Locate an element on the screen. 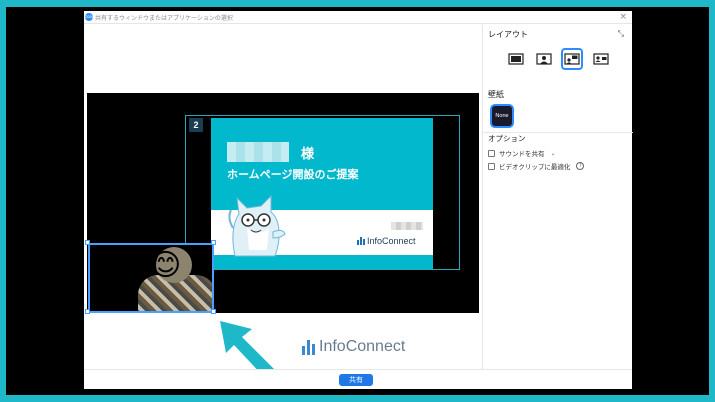  zoom-app-icon: zoom is located at coordinates (90, 17).